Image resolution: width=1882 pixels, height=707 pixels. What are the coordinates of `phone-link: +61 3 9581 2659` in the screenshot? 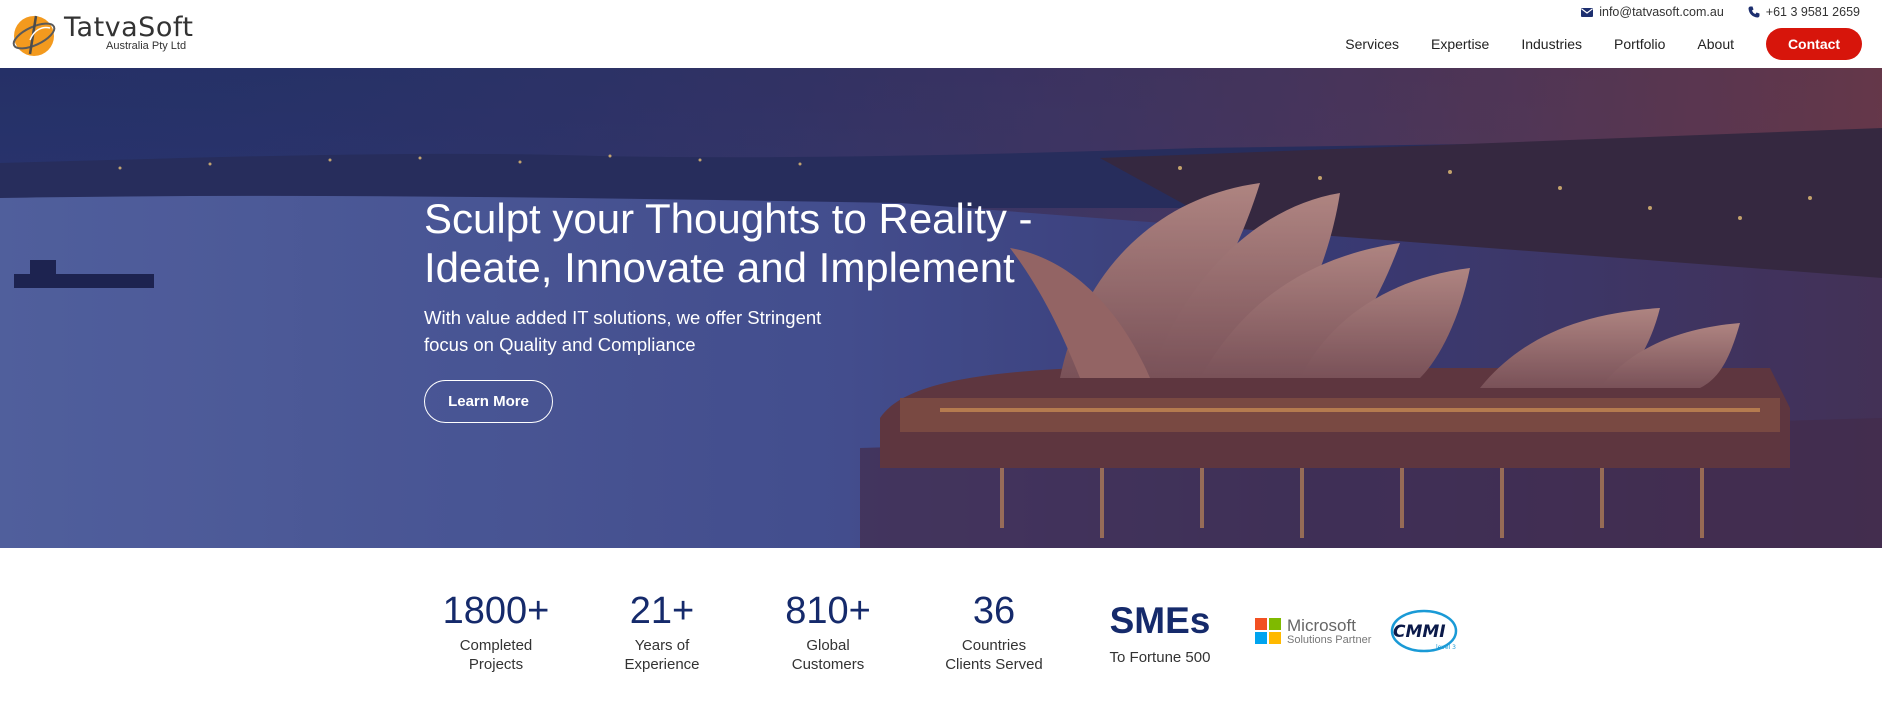 It's located at (1804, 12).